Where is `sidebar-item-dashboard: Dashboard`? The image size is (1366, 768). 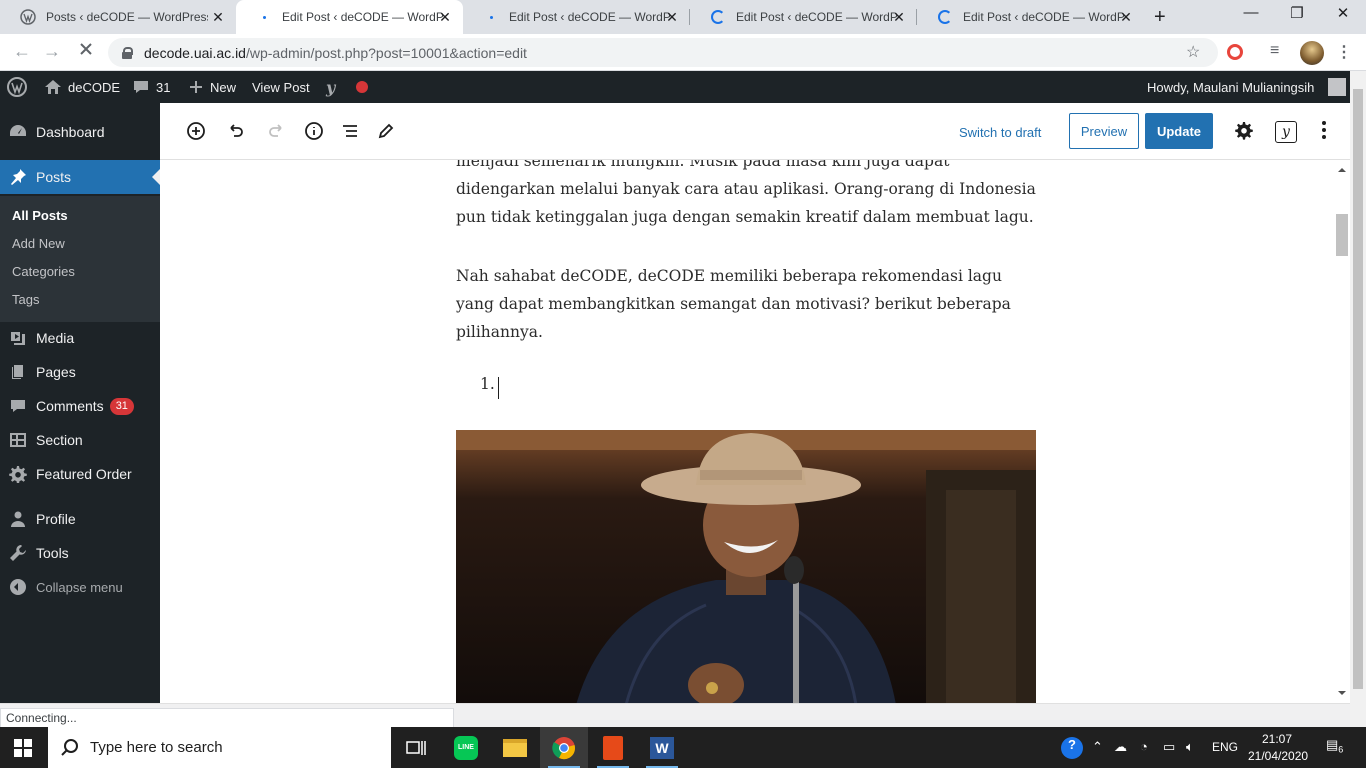 sidebar-item-dashboard: Dashboard is located at coordinates (80, 132).